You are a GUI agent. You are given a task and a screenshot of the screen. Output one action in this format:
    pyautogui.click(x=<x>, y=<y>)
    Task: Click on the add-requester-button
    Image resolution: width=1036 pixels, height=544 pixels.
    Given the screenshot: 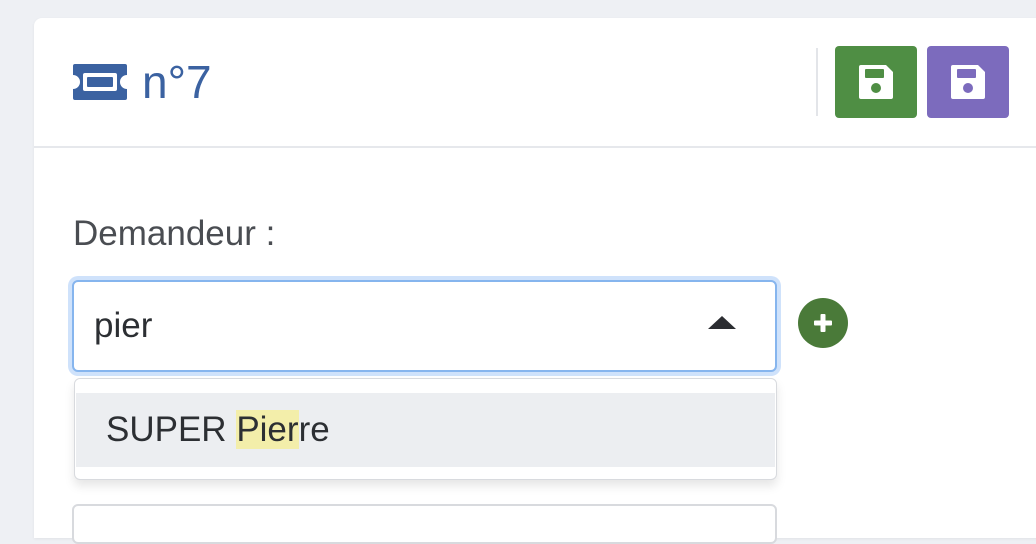 What is the action you would take?
    pyautogui.click(x=823, y=323)
    